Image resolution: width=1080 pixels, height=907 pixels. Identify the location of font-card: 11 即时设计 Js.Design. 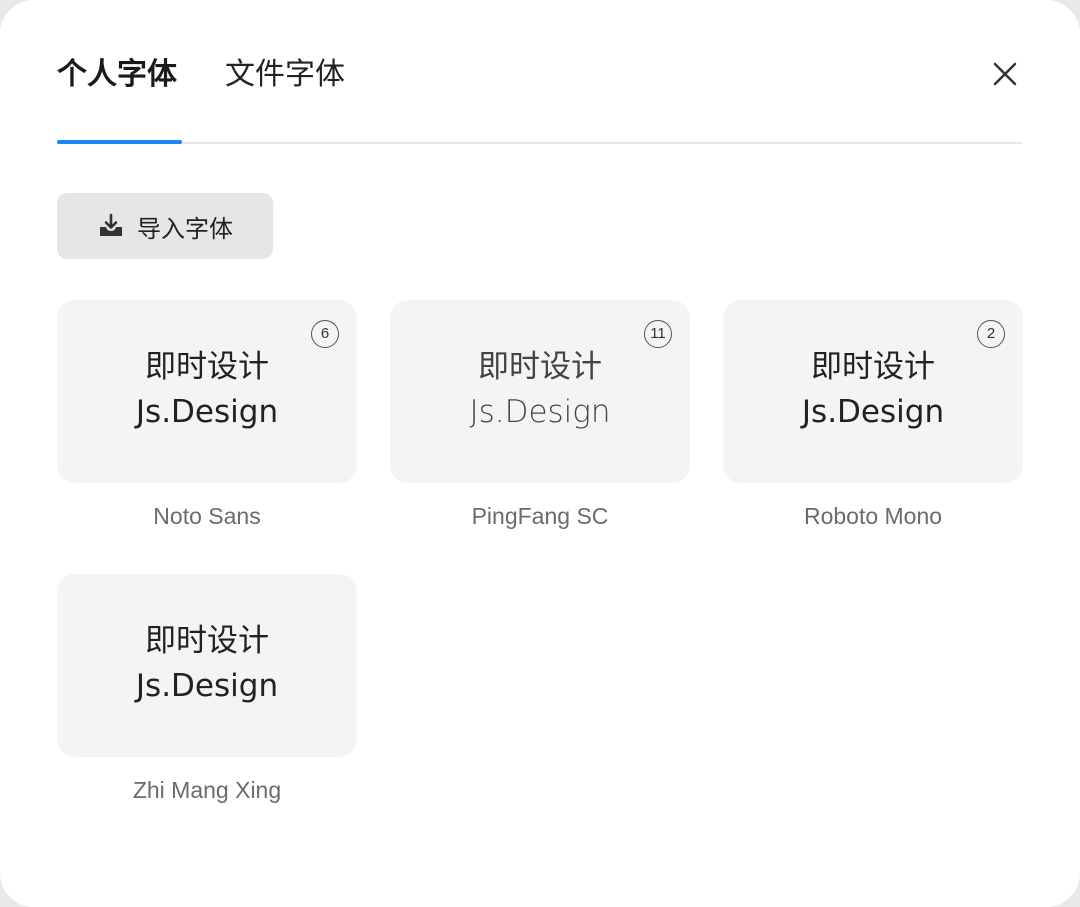
(540, 391).